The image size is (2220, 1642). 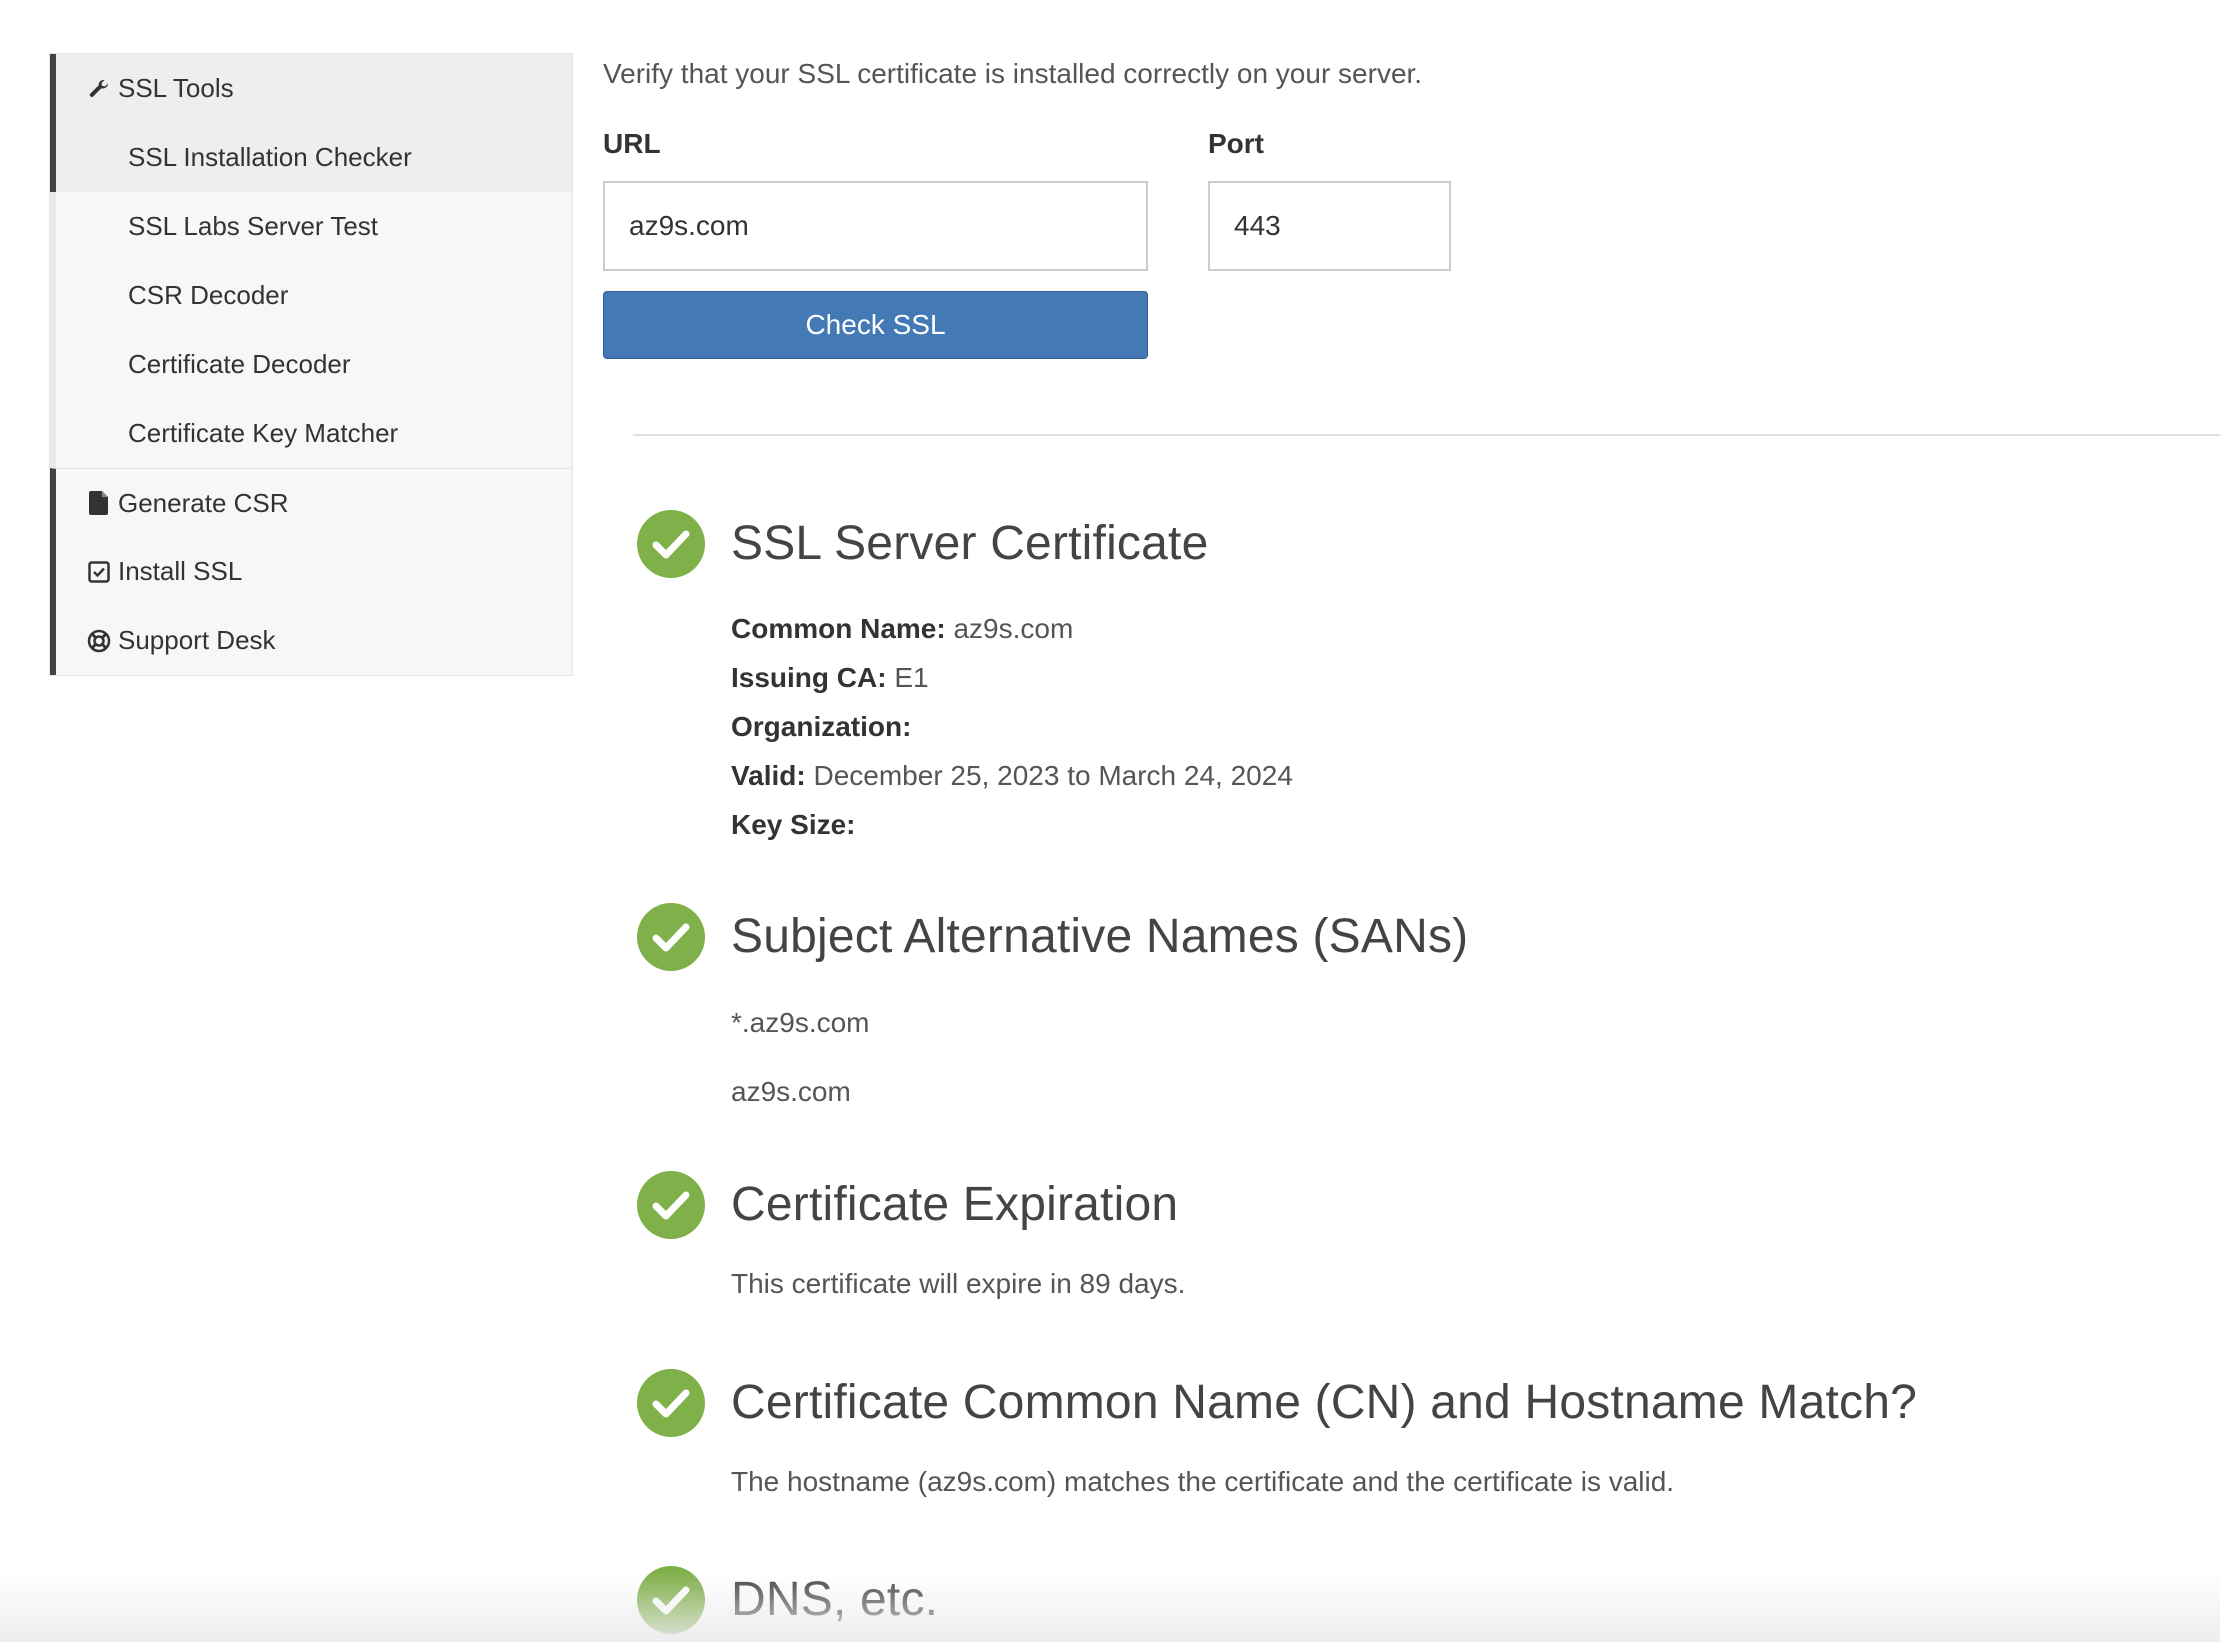 What do you see at coordinates (632, 143) in the screenshot?
I see `url-label: URL` at bounding box center [632, 143].